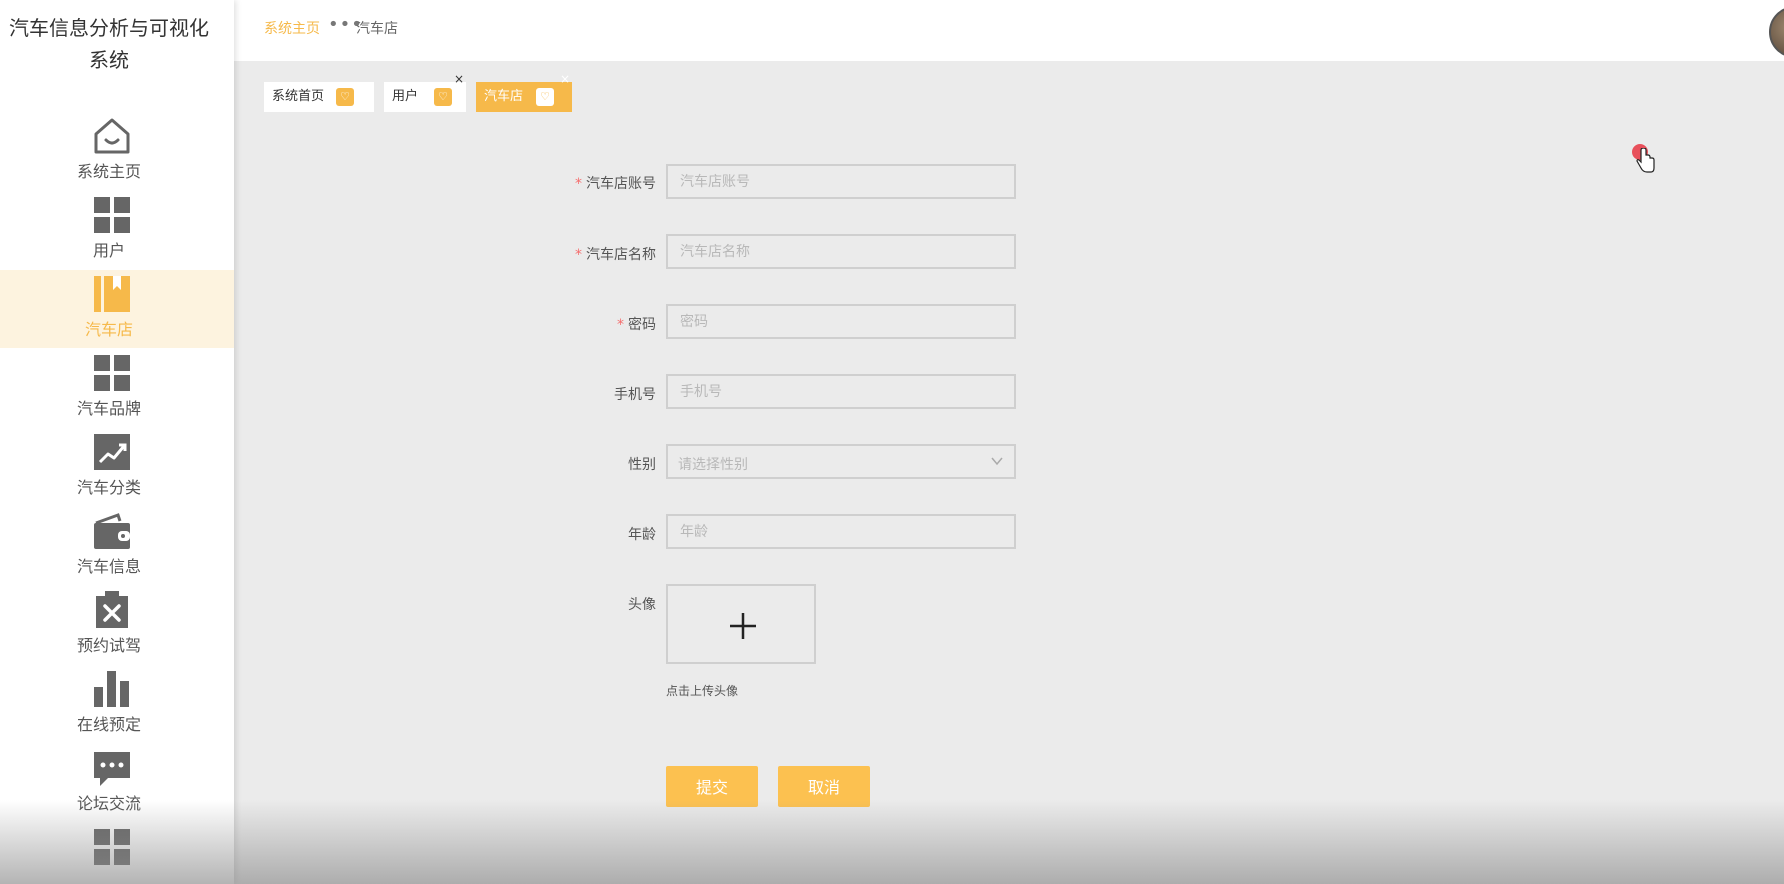  I want to click on tab-label: 用户, so click(405, 96).